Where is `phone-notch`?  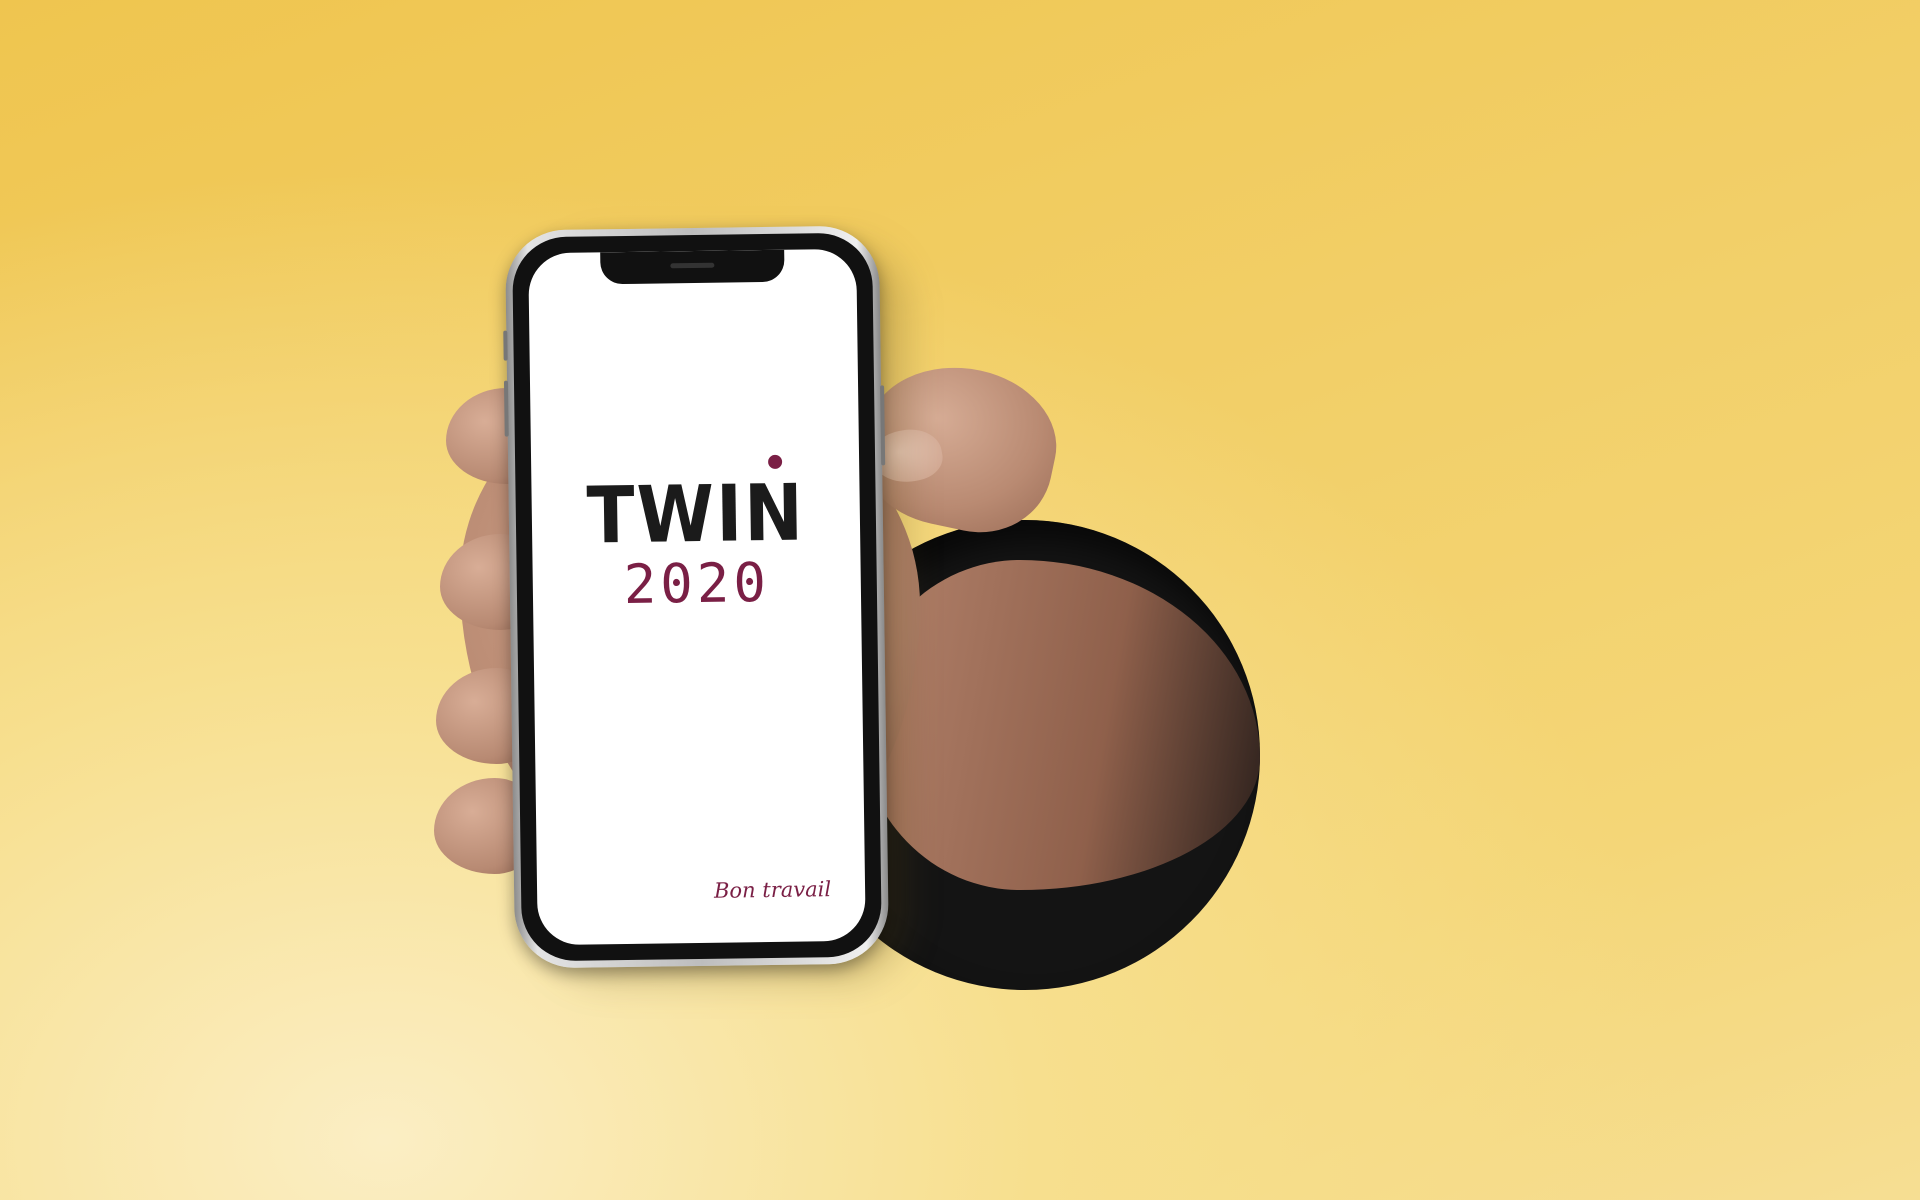
phone-notch is located at coordinates (692, 267).